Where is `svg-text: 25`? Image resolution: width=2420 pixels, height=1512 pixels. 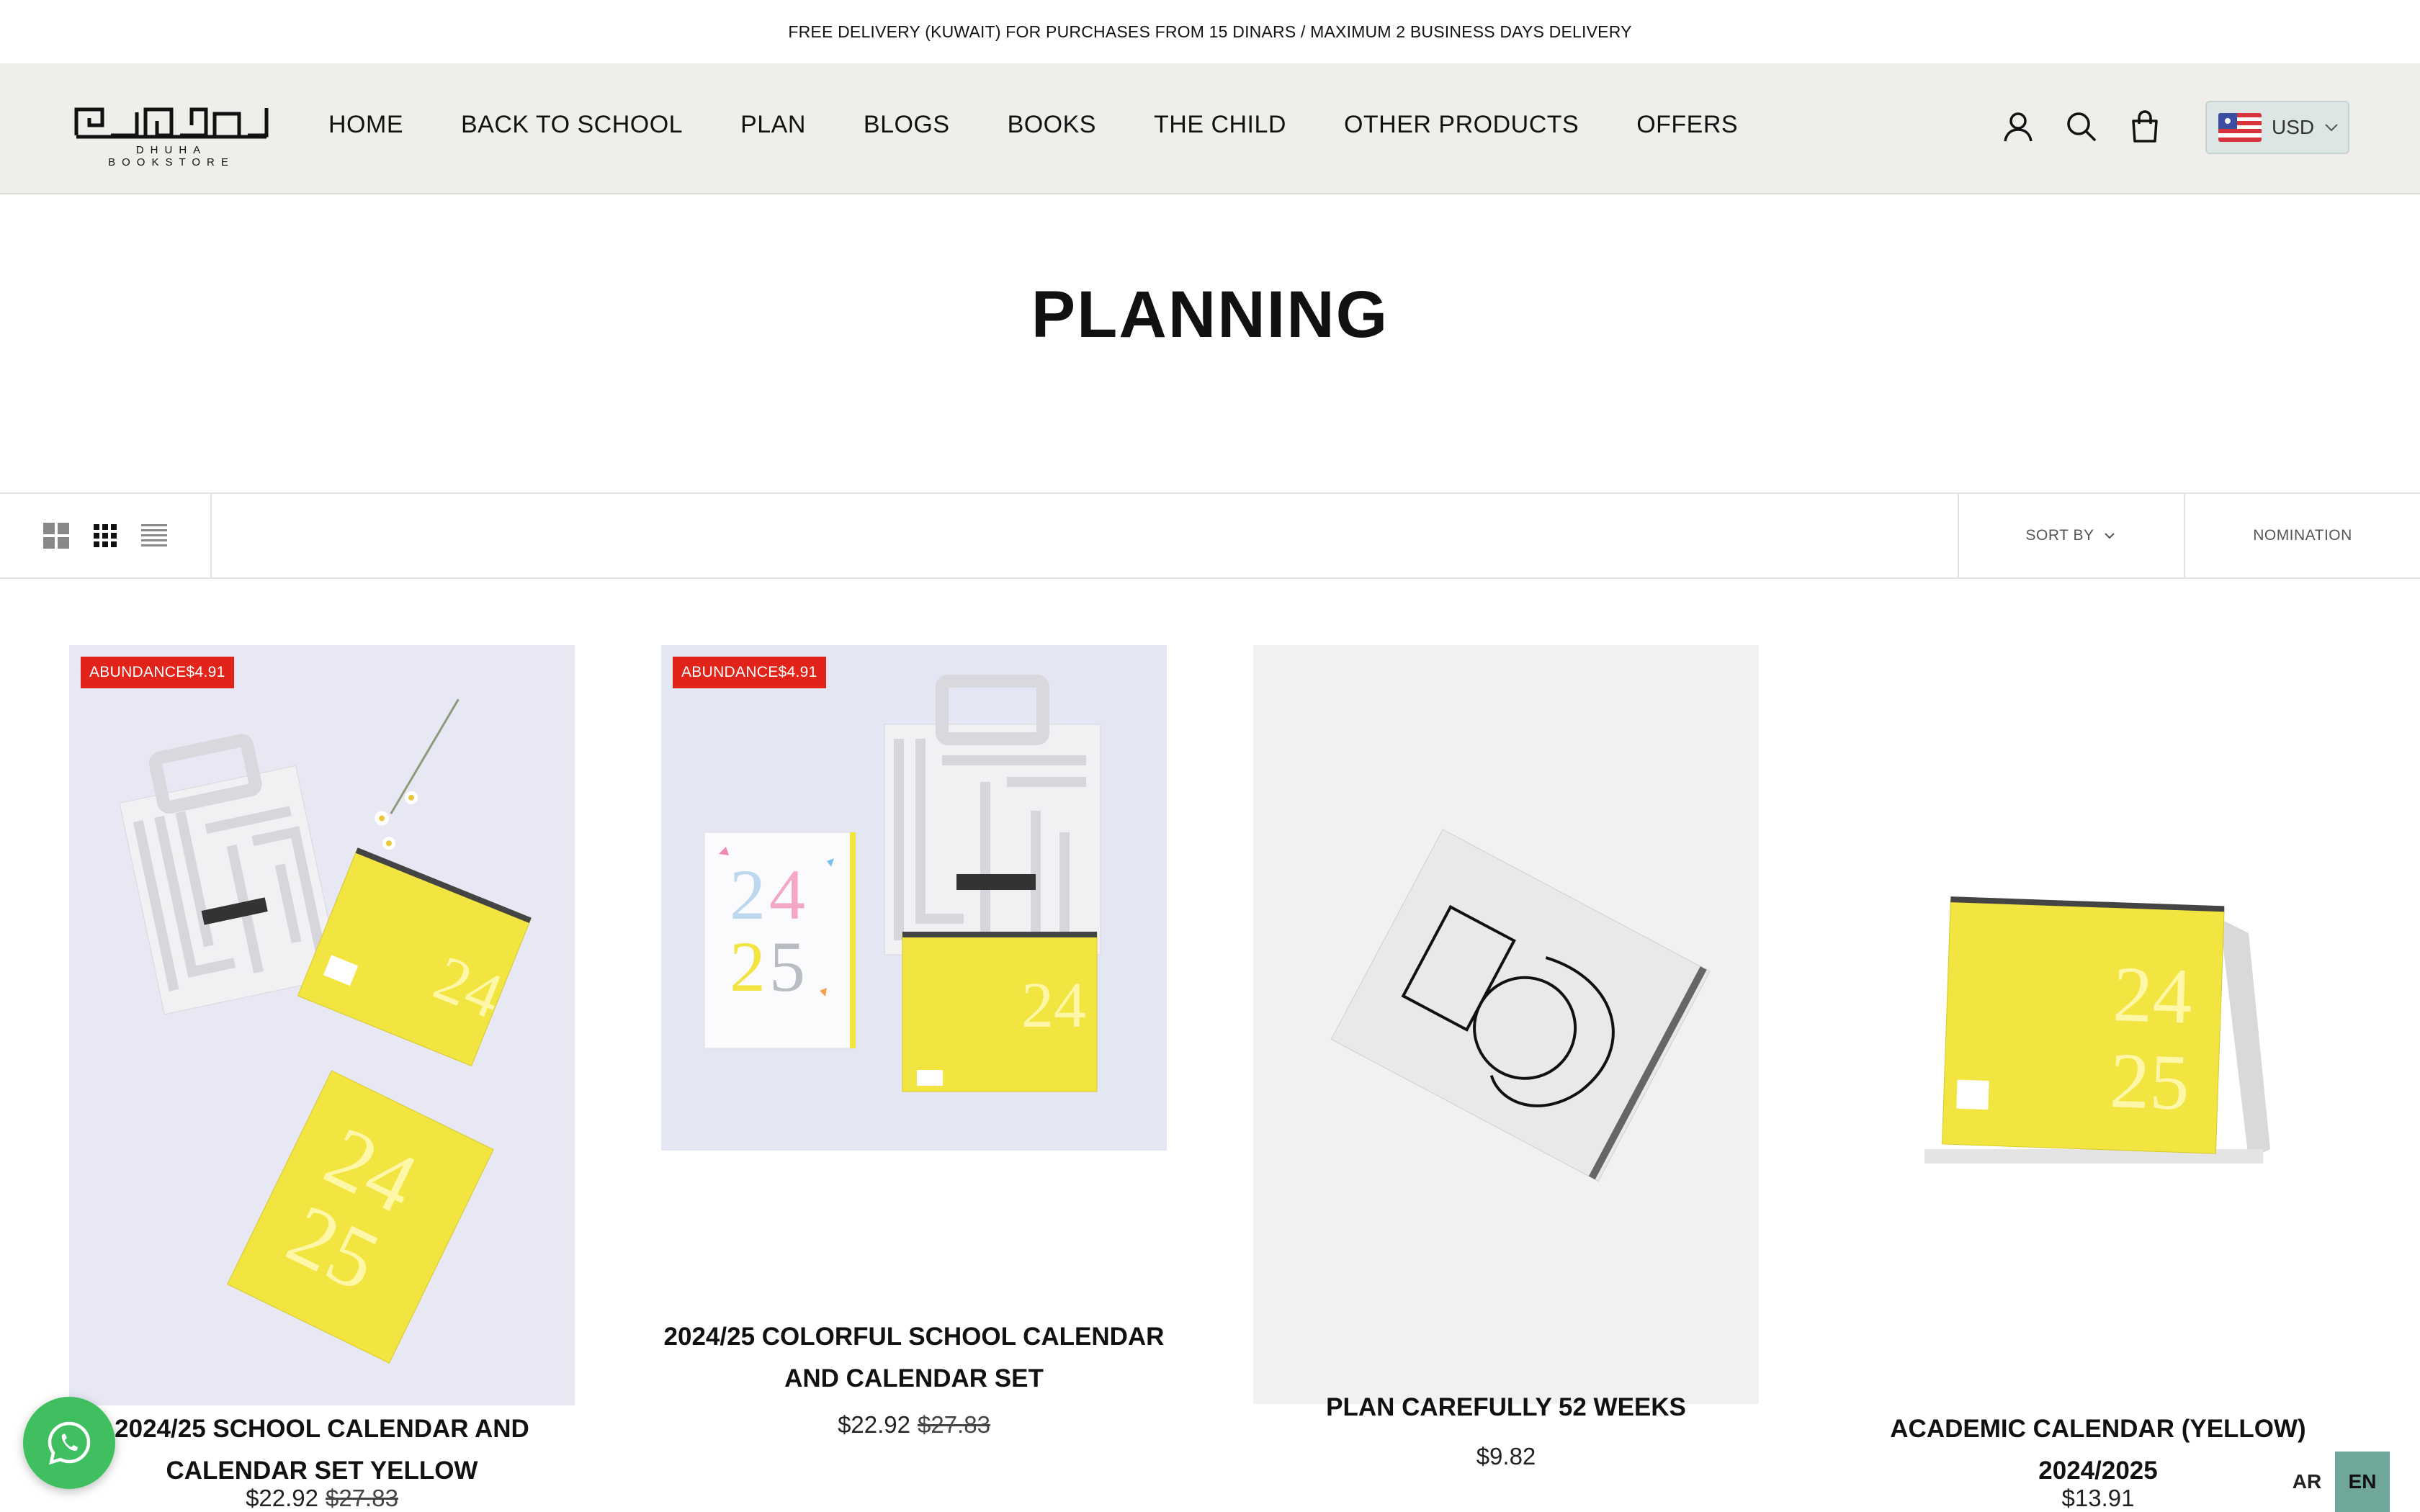
svg-text: 25 is located at coordinates (2150, 1081).